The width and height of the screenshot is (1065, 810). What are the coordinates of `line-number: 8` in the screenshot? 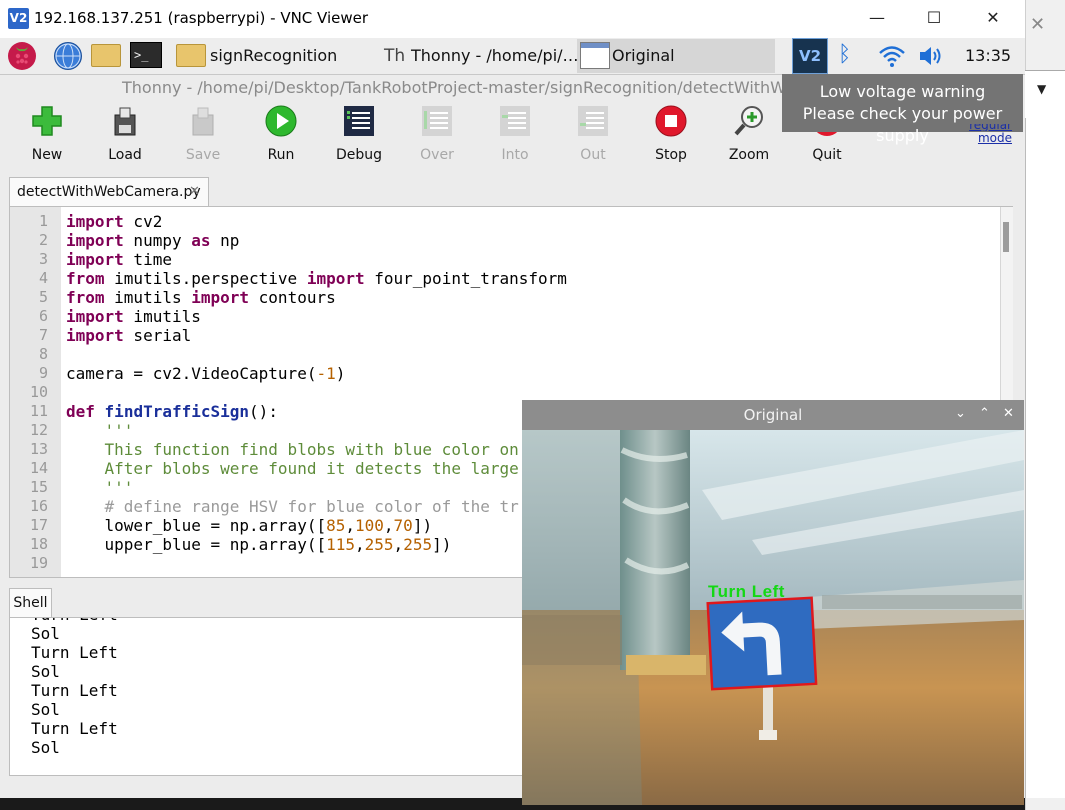 It's located at (43, 354).